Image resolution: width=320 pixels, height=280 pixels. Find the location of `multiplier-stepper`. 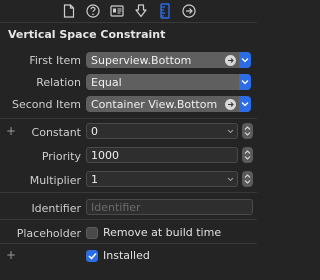

multiplier-stepper is located at coordinates (247, 179).